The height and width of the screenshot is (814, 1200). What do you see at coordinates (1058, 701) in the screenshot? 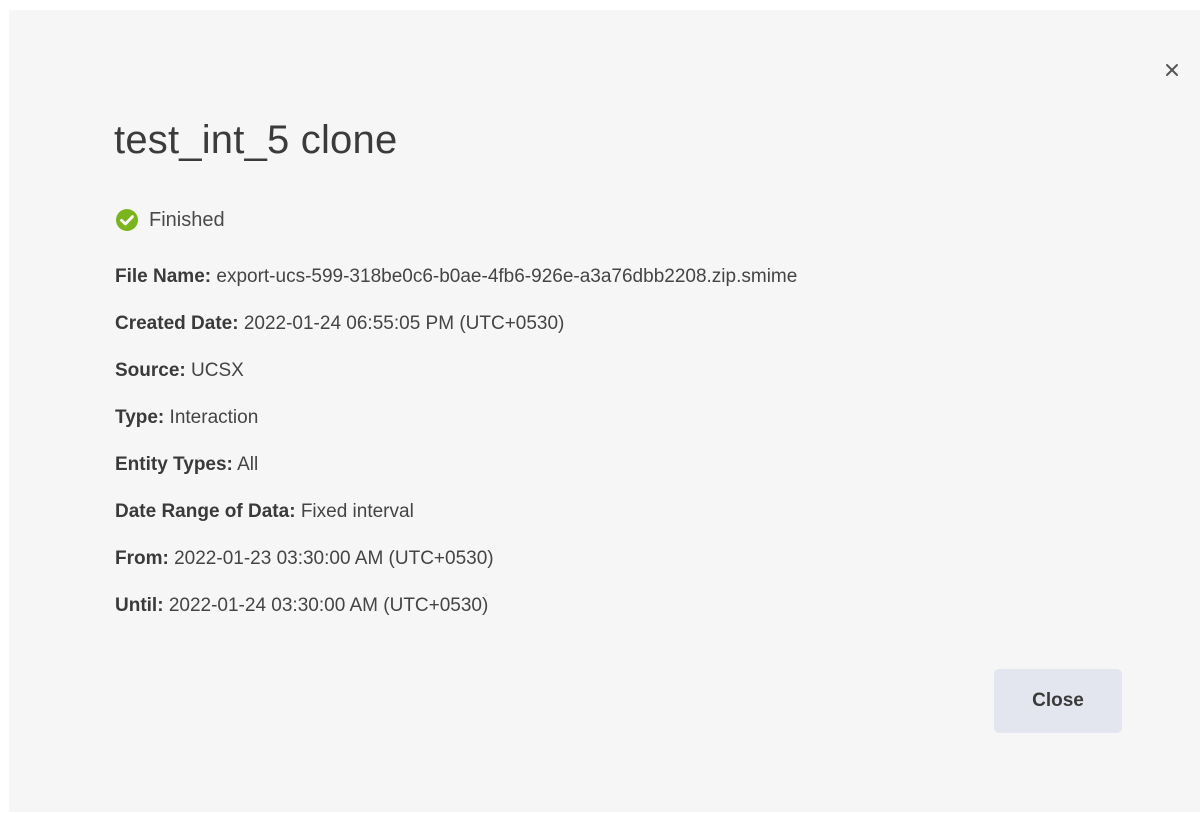
I see `close-button: Close` at bounding box center [1058, 701].